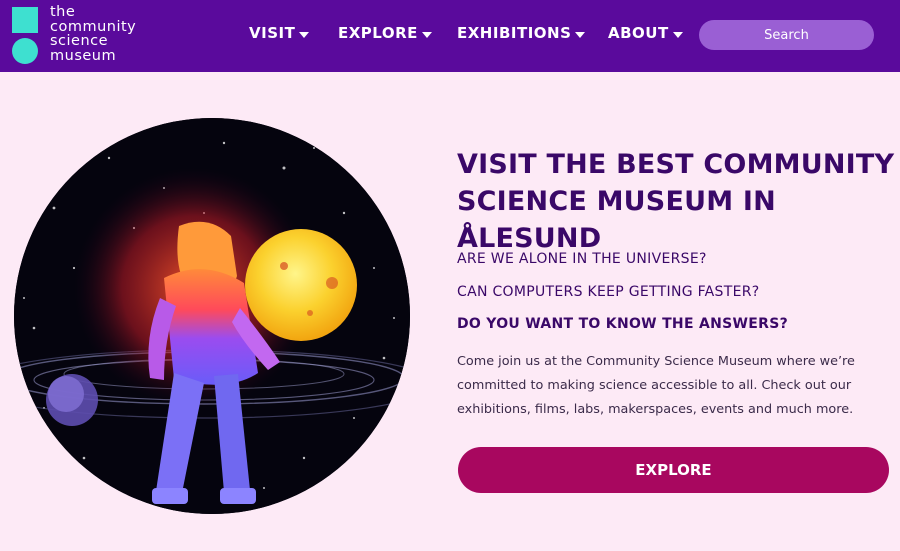  Describe the element at coordinates (93, 26) in the screenshot. I see `logo-line: community` at that location.